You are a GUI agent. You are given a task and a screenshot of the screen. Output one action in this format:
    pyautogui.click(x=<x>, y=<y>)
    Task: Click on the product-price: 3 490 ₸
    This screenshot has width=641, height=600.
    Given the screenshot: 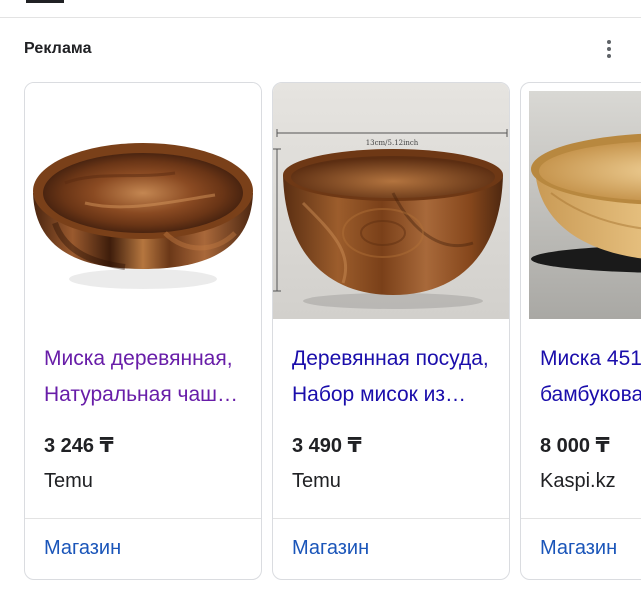 What is the action you would take?
    pyautogui.click(x=327, y=446)
    